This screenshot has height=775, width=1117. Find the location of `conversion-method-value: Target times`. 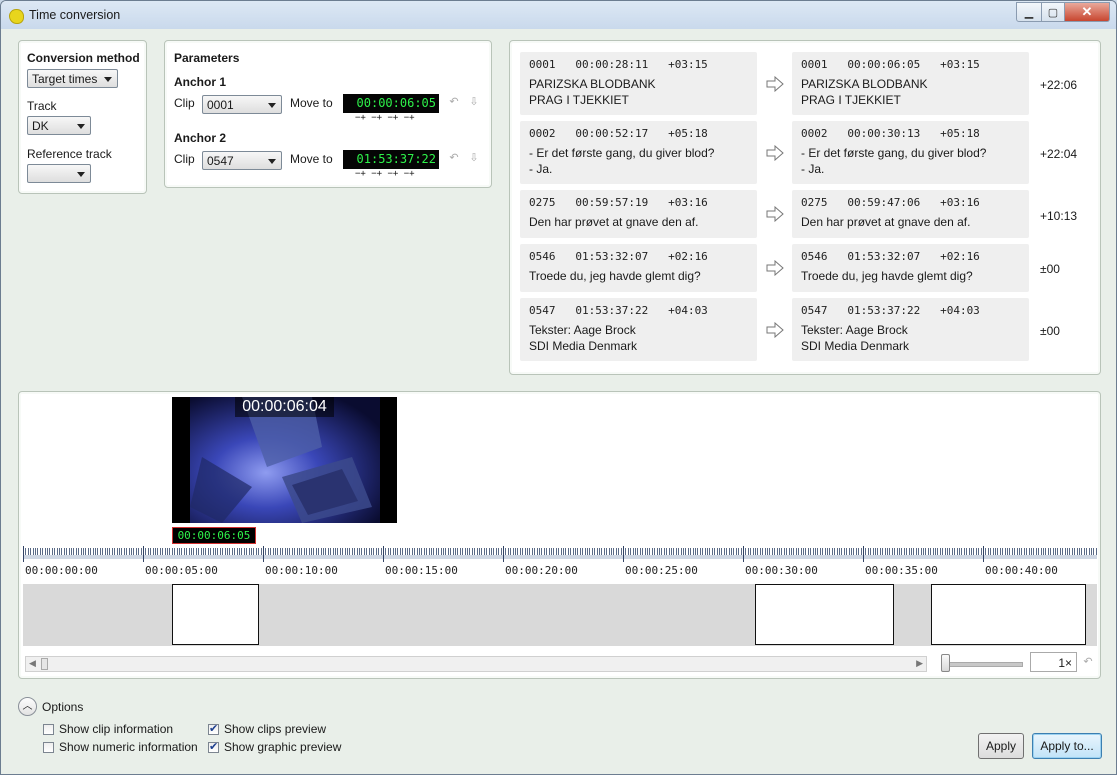

conversion-method-value: Target times is located at coordinates (65, 79).